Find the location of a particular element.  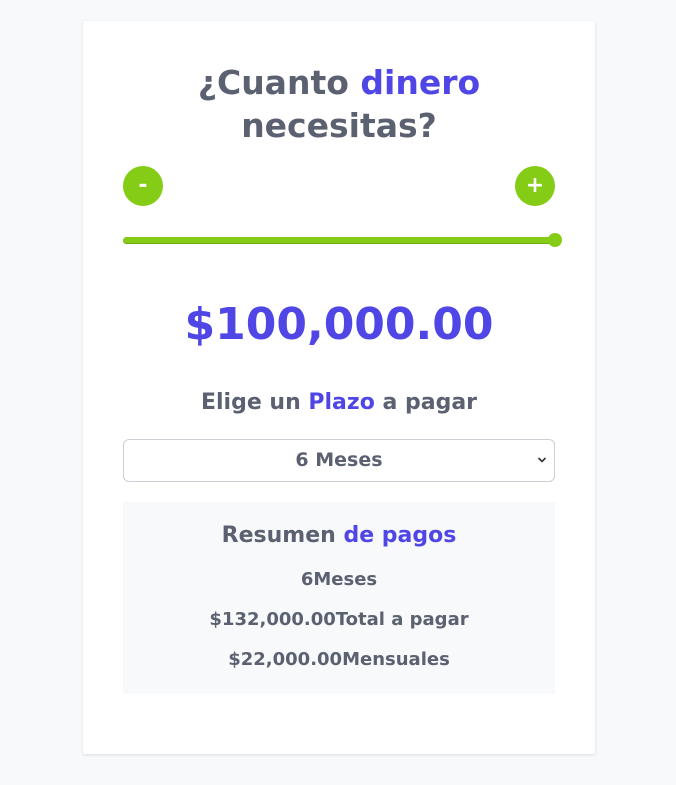

summary-title-accent: de pagos is located at coordinates (400, 535).